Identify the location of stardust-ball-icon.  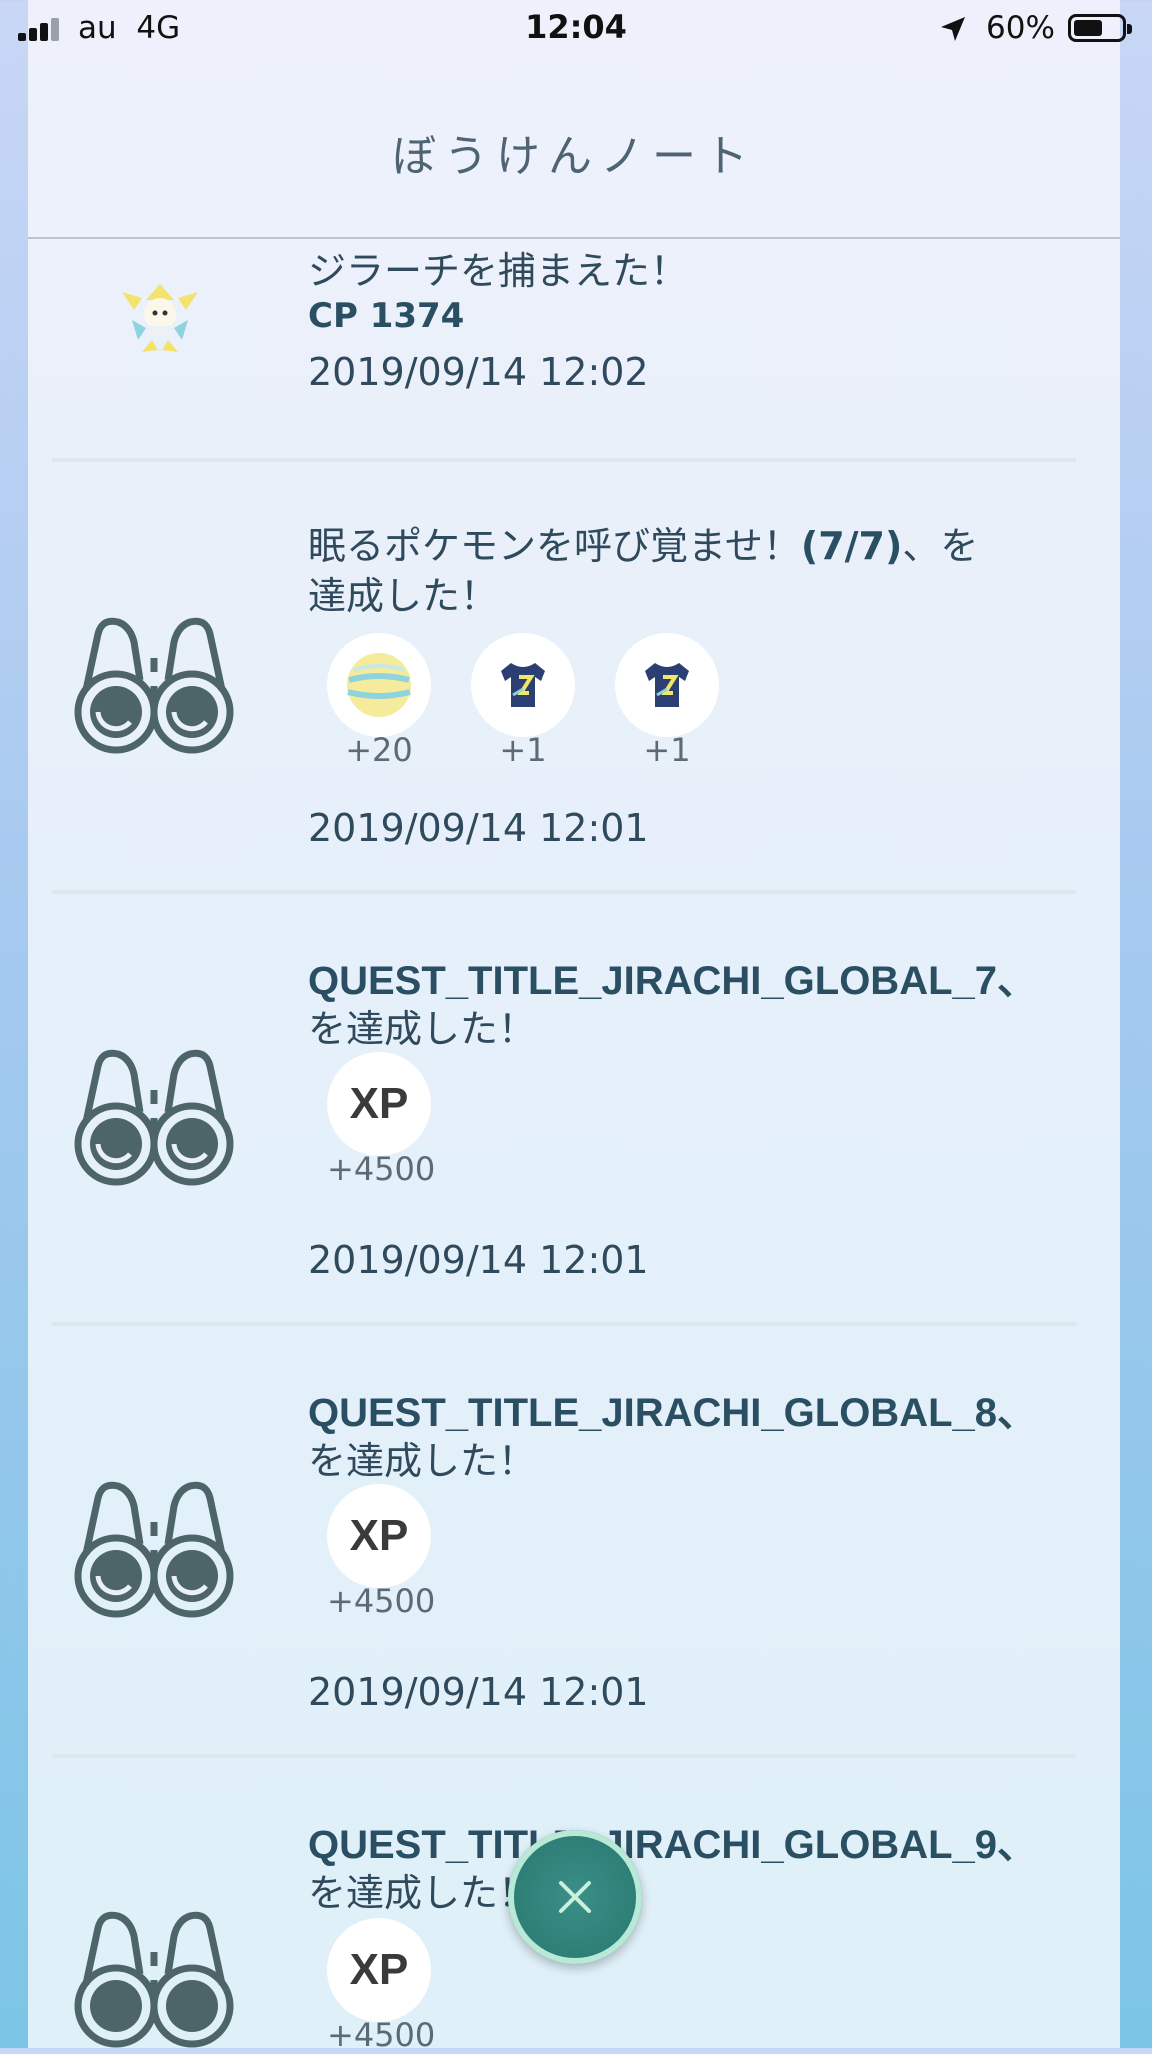
(379, 685).